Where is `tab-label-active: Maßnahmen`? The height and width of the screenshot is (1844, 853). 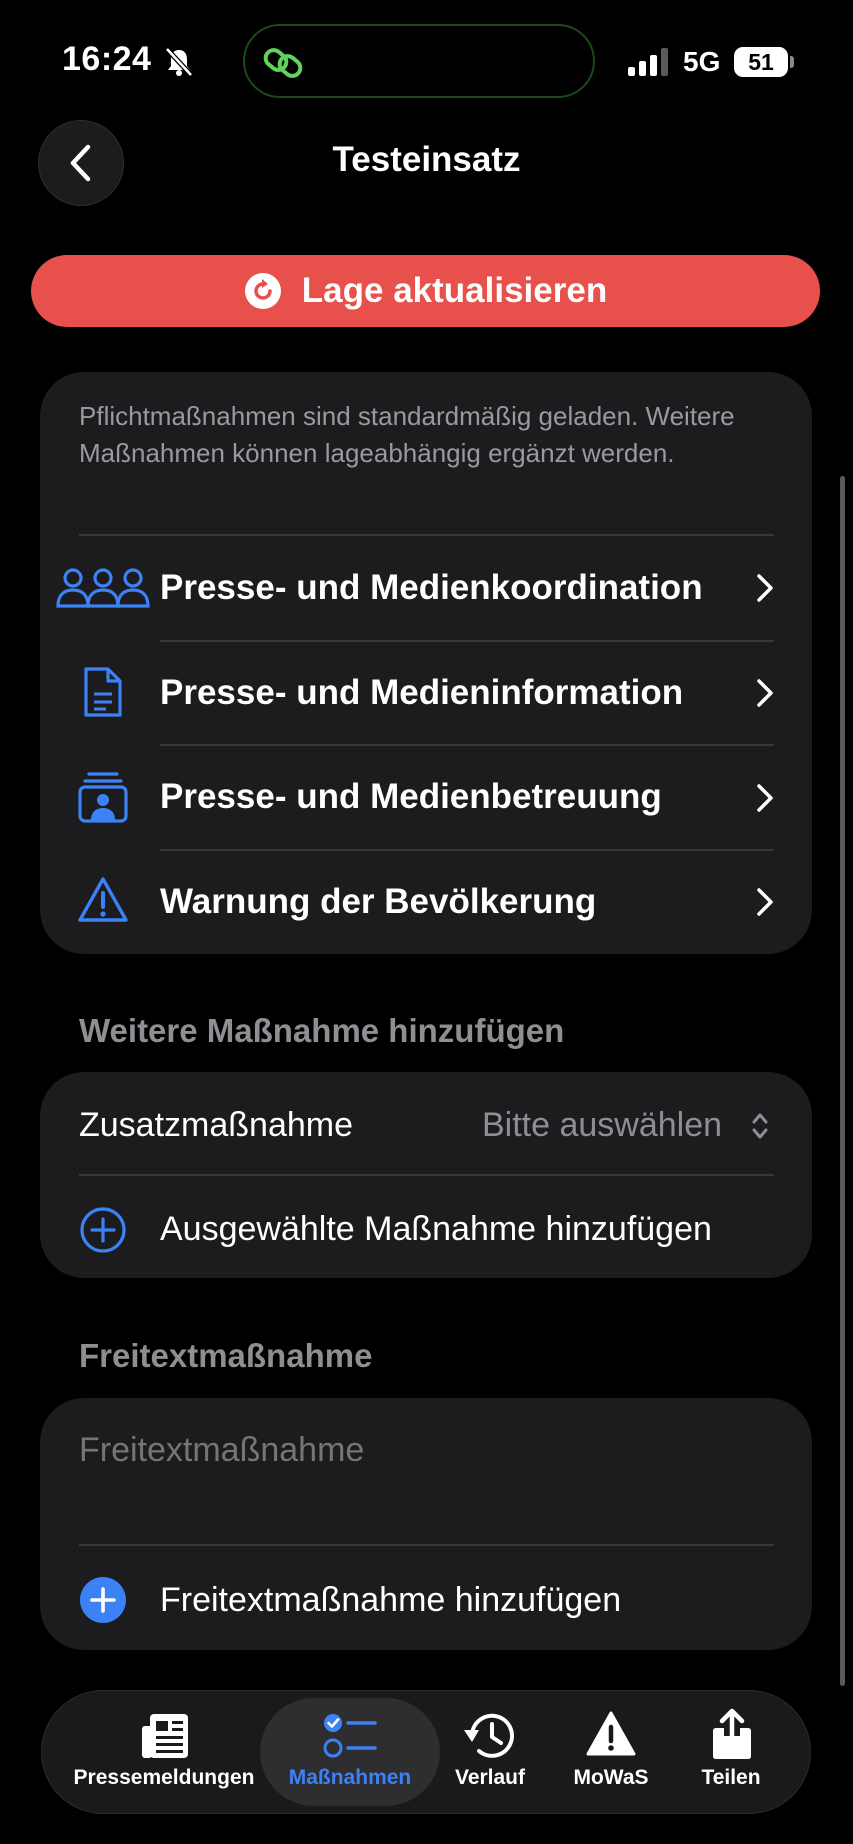
tab-label-active: Maßnahmen is located at coordinates (350, 1777).